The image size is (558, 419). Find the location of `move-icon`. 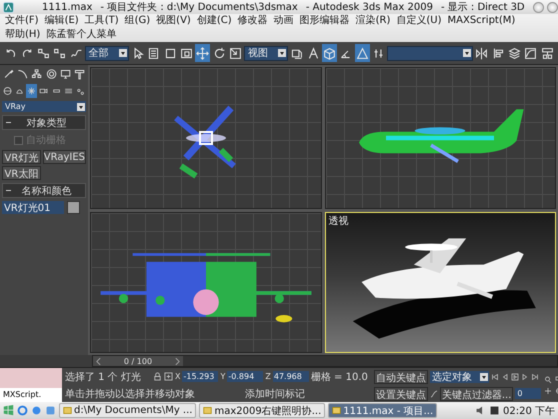

move-icon is located at coordinates (203, 53).